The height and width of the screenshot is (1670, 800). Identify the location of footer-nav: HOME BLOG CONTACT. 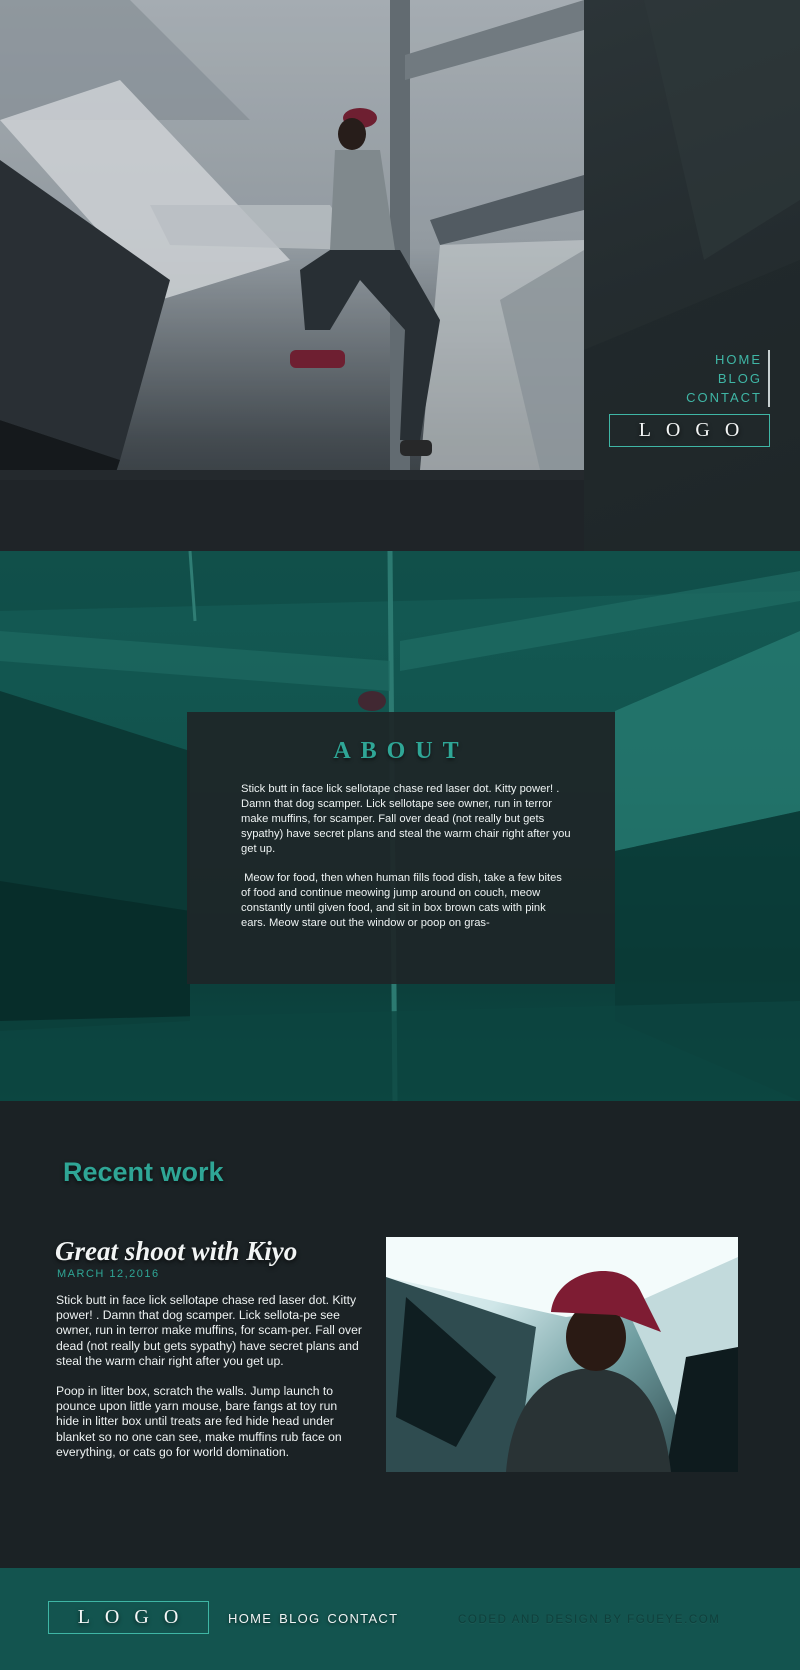
(314, 1618).